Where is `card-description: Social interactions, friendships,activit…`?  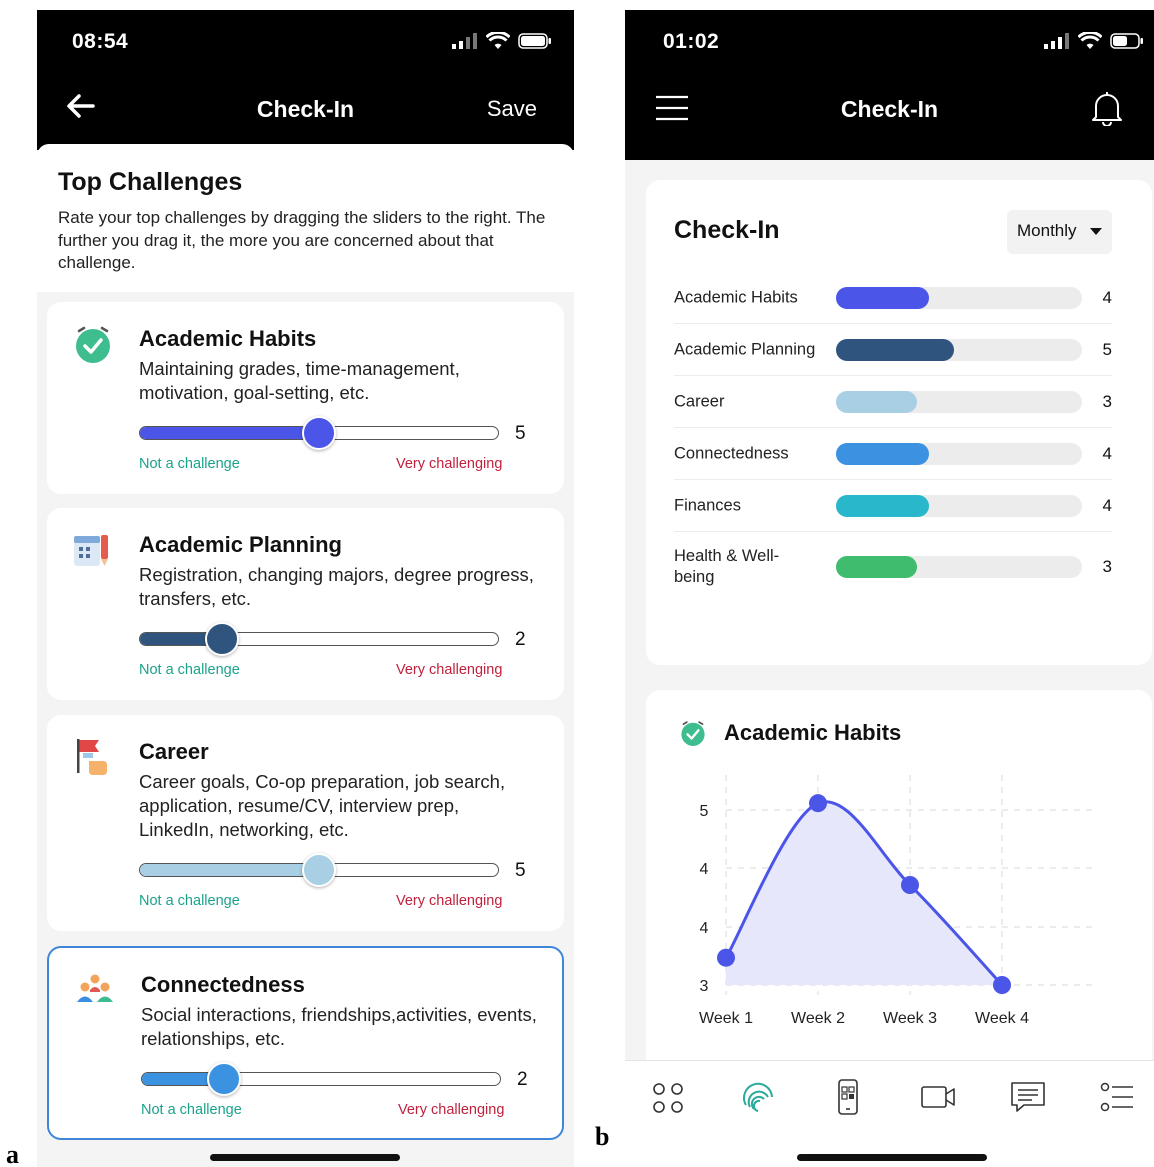
card-description: Social interactions, friendships,activit… is located at coordinates (339, 1026).